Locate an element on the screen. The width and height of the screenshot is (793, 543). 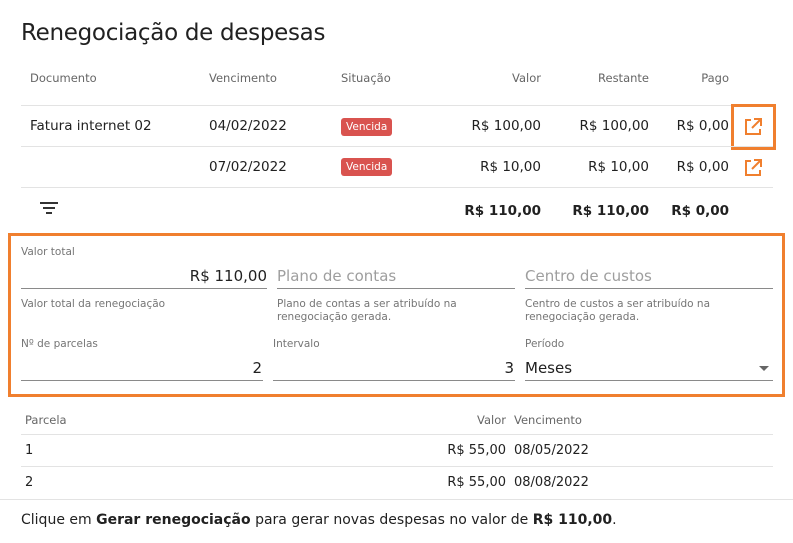
periodo-label: Período is located at coordinates (545, 344).